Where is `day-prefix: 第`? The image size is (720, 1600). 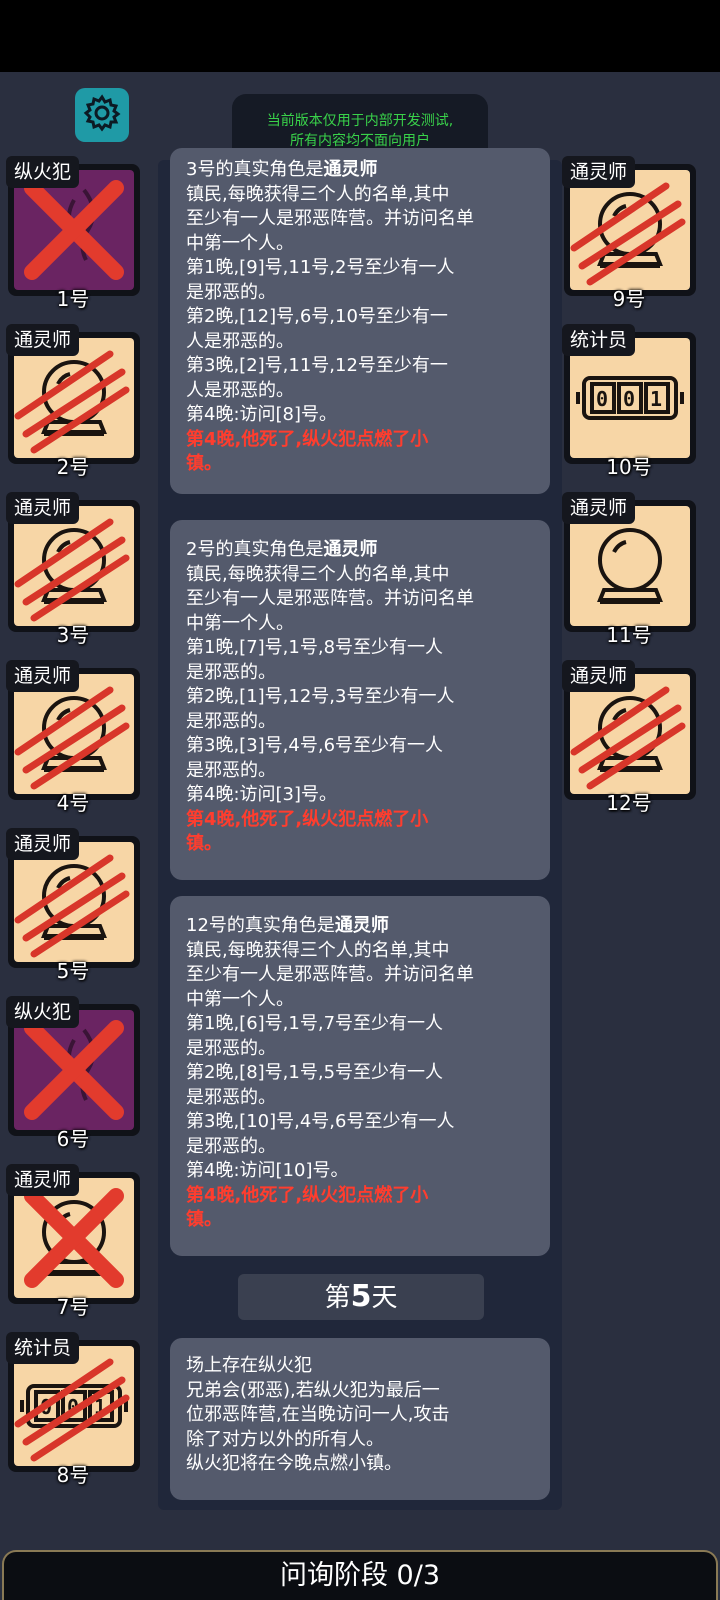
day-prefix: 第 is located at coordinates (337, 1298).